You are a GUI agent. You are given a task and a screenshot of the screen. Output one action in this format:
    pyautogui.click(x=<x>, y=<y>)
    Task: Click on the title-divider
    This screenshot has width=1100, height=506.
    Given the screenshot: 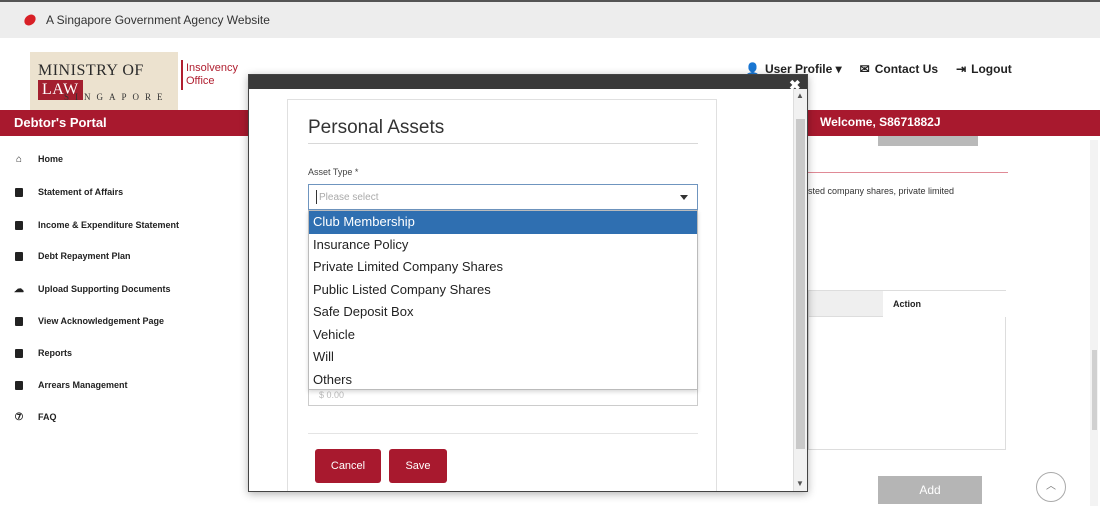 What is the action you would take?
    pyautogui.click(x=503, y=143)
    